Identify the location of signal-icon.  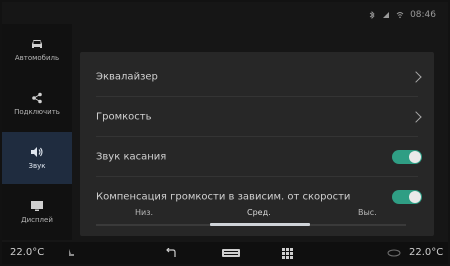
(386, 15).